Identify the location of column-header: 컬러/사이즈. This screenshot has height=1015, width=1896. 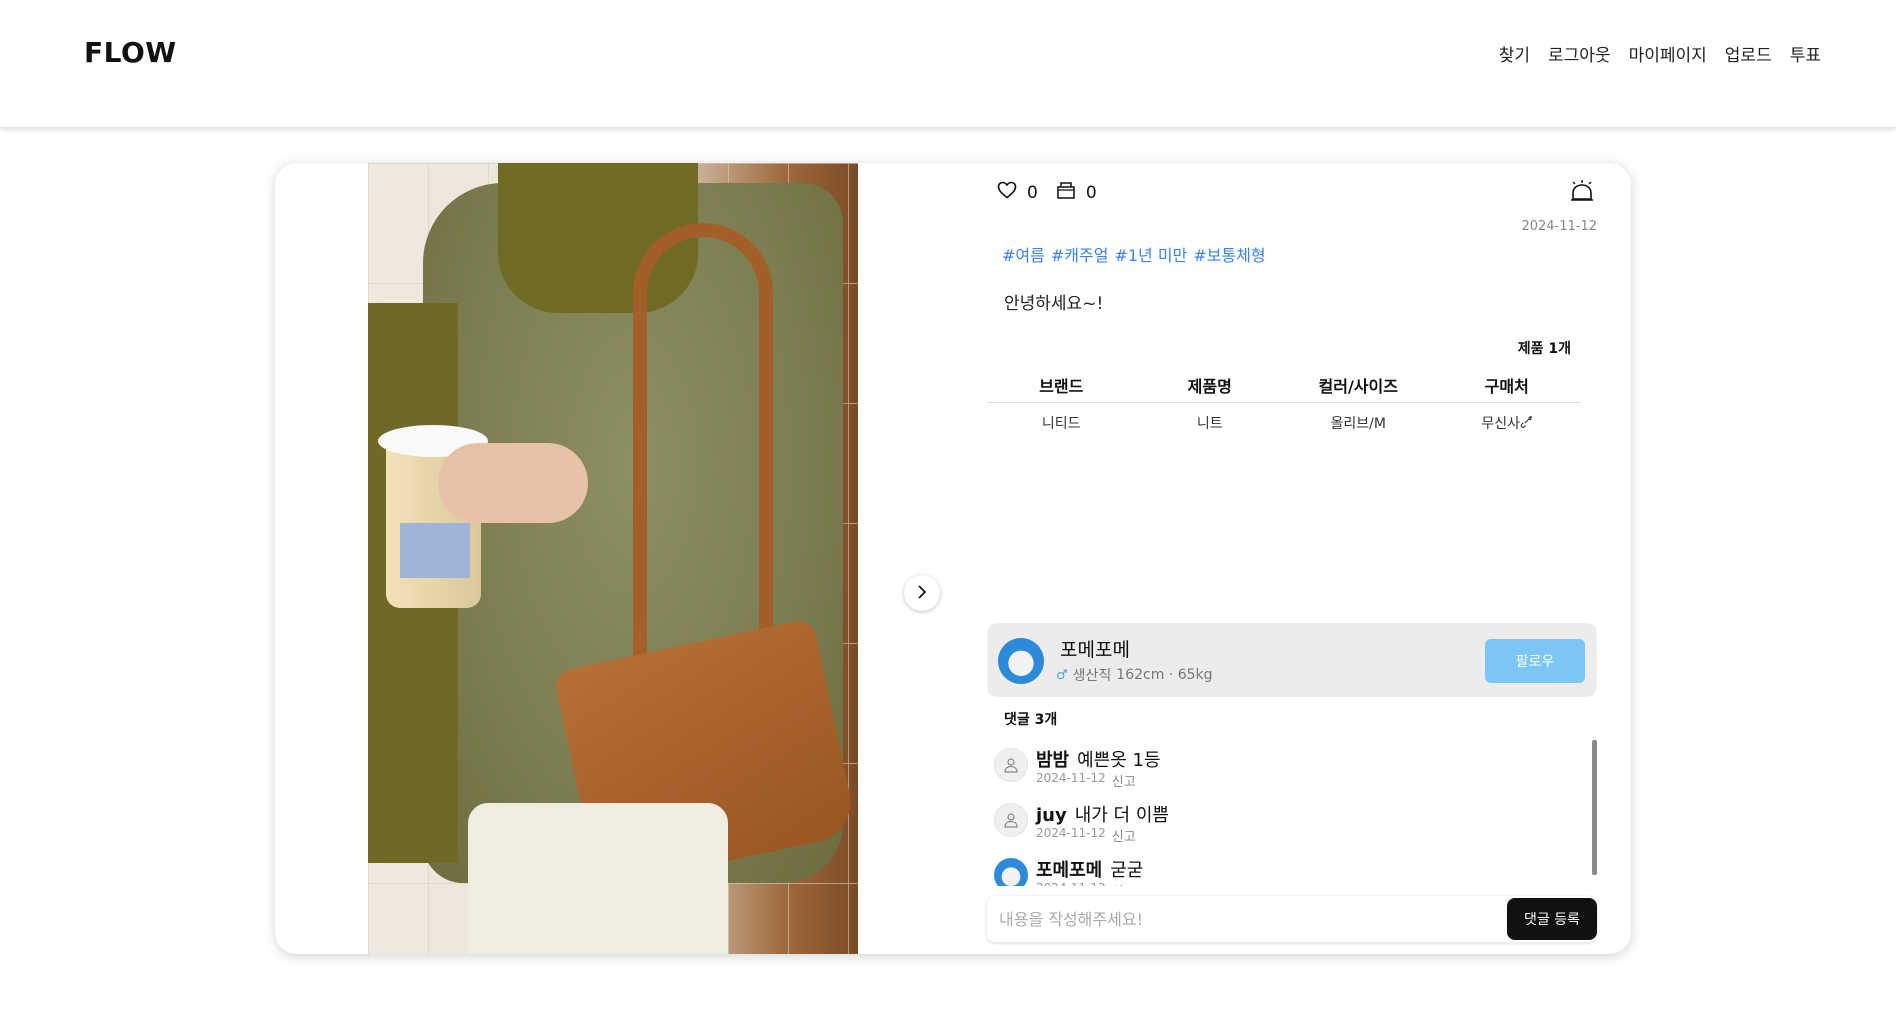
(1358, 388).